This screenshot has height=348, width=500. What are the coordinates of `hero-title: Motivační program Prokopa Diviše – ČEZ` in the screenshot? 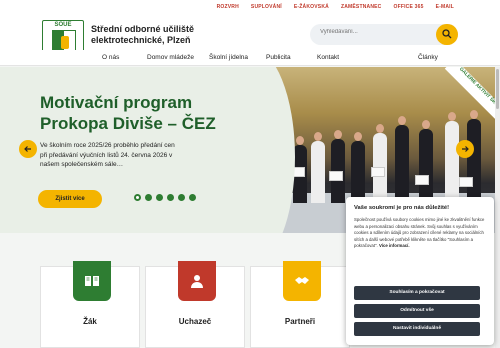 It's located at (128, 113).